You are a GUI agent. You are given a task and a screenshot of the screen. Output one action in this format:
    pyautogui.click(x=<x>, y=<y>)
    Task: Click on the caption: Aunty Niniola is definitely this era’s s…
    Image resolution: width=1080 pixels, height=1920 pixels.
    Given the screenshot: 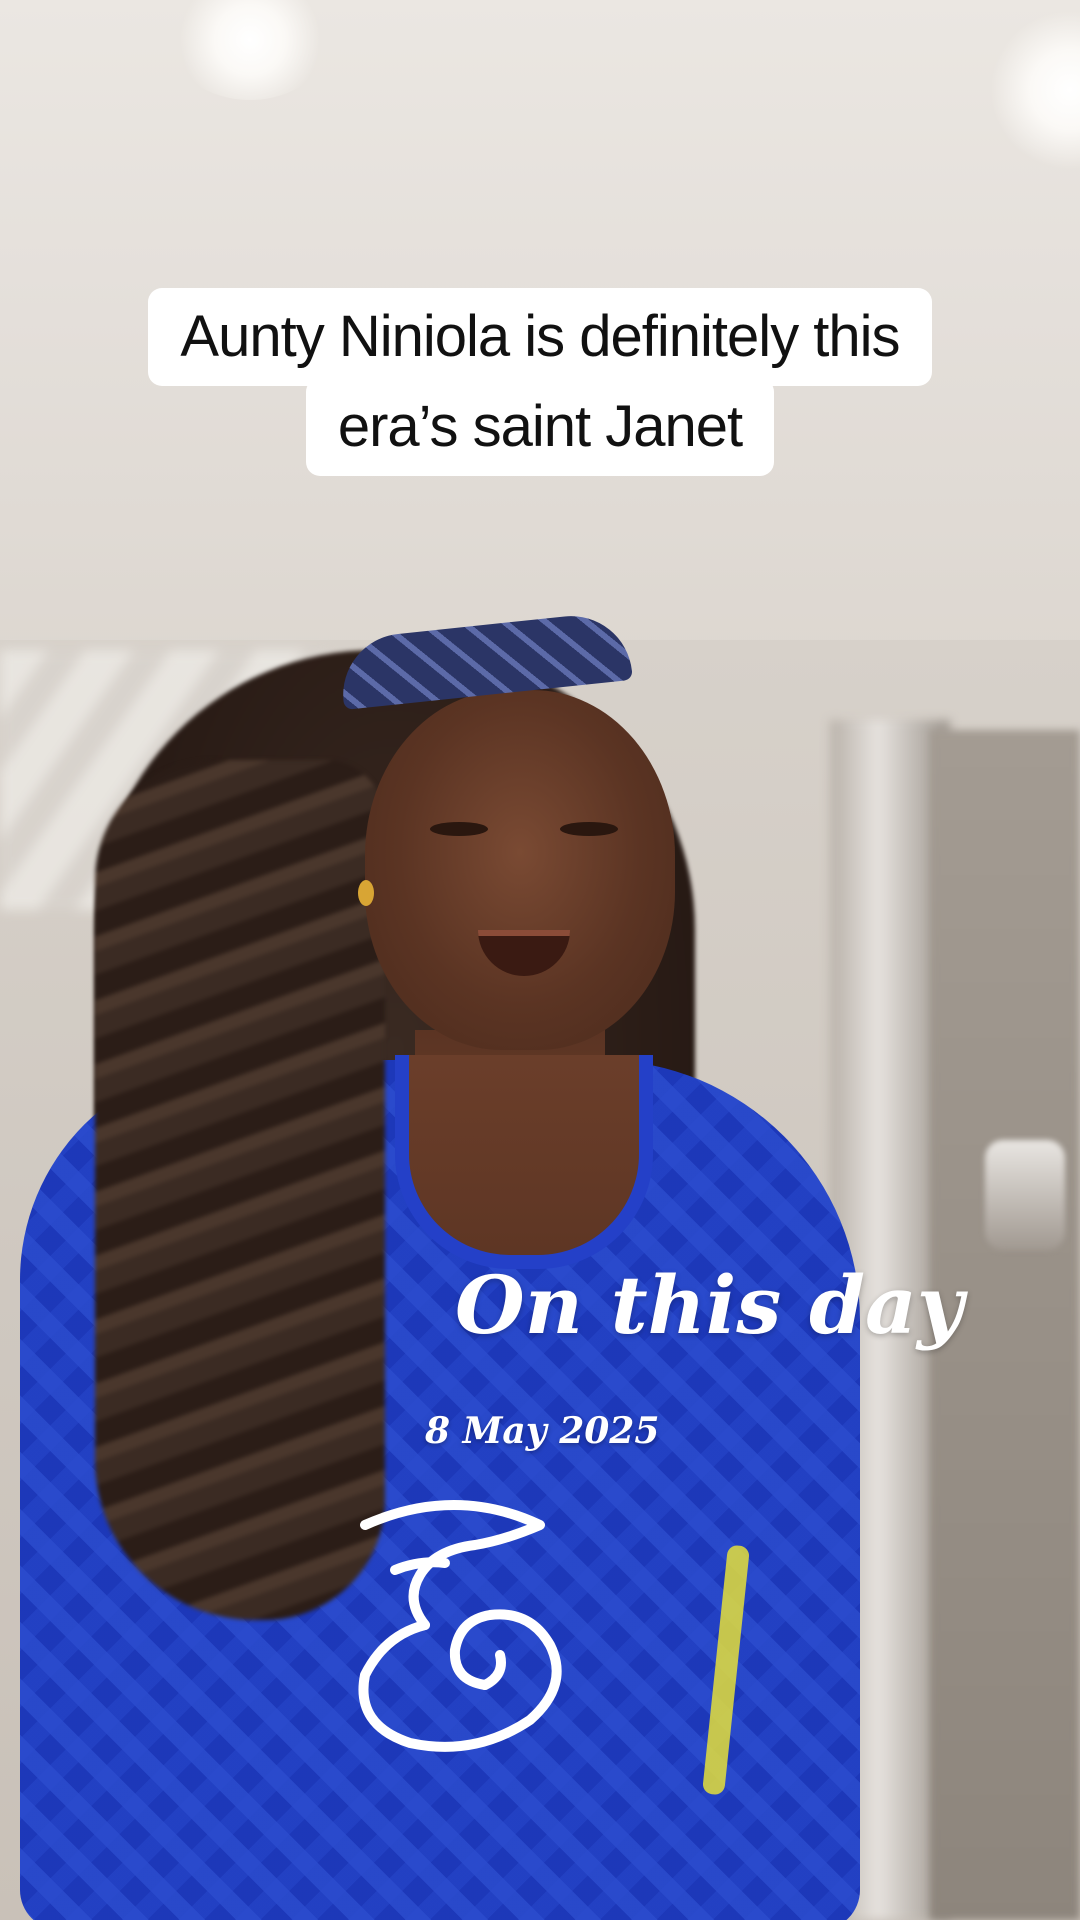 What is the action you would take?
    pyautogui.click(x=540, y=382)
    